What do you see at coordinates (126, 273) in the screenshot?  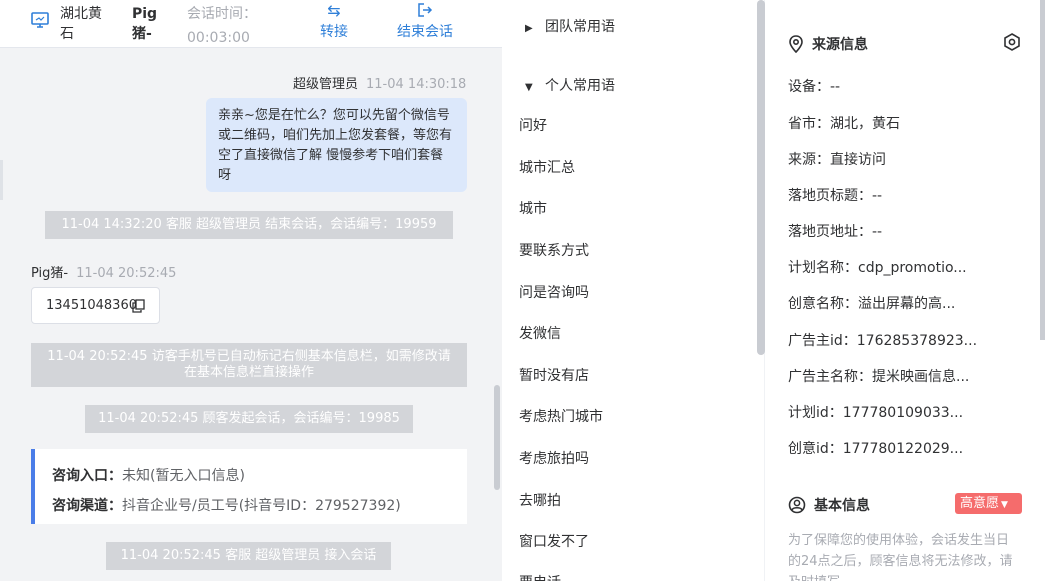 I see `visitor-message-time: 11-04 20:52:45` at bounding box center [126, 273].